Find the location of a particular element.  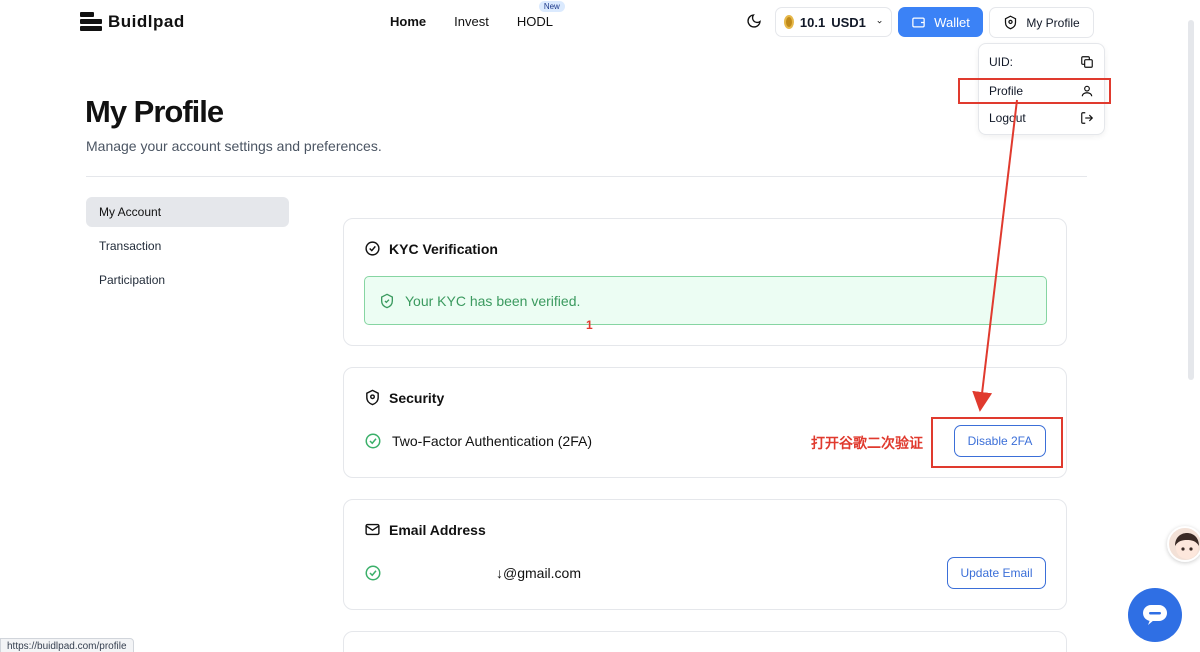

scrollbar is located at coordinates (1191, 200).